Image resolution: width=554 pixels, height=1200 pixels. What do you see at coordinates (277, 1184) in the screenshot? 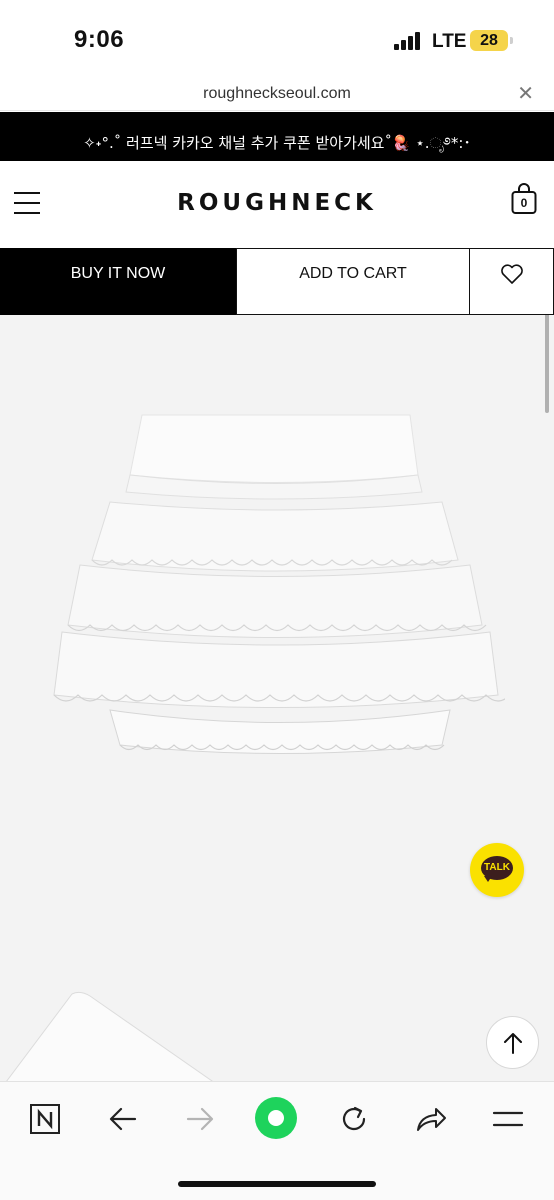
I see `home-indicator` at bounding box center [277, 1184].